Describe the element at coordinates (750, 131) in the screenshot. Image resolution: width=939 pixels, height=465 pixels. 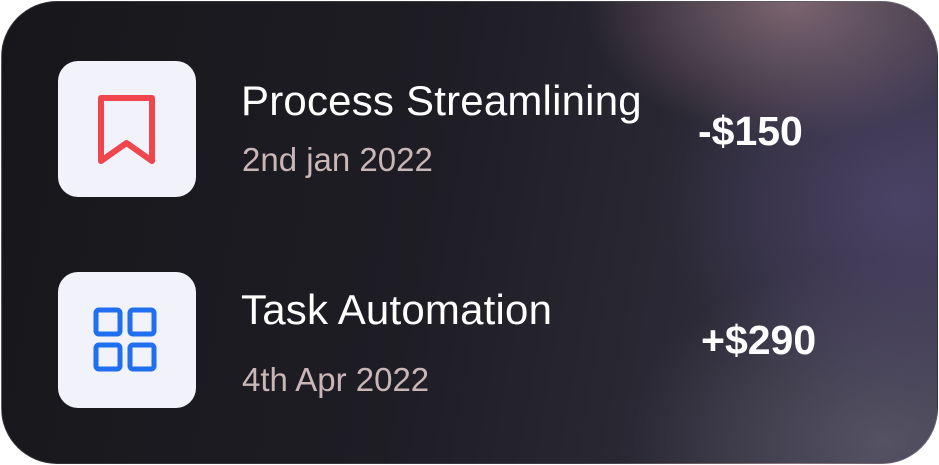
I see `transaction-amount: -$150` at that location.